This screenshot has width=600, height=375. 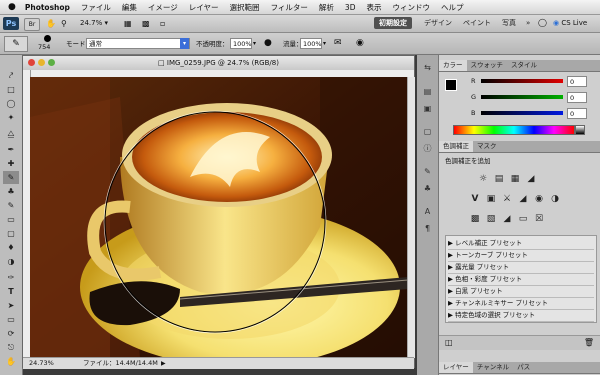 I want to click on flow-field: 100%, so click(x=311, y=43).